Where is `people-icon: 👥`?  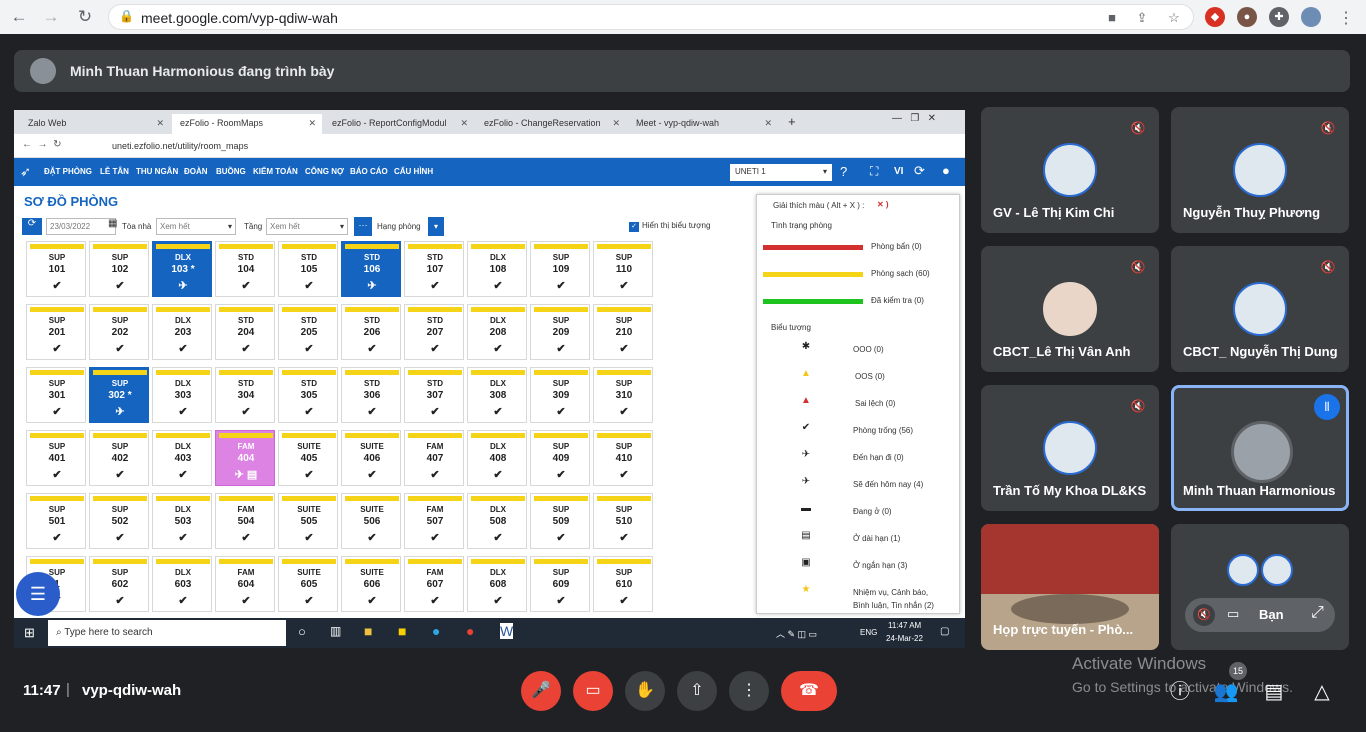
people-icon: 👥 is located at coordinates (1226, 692).